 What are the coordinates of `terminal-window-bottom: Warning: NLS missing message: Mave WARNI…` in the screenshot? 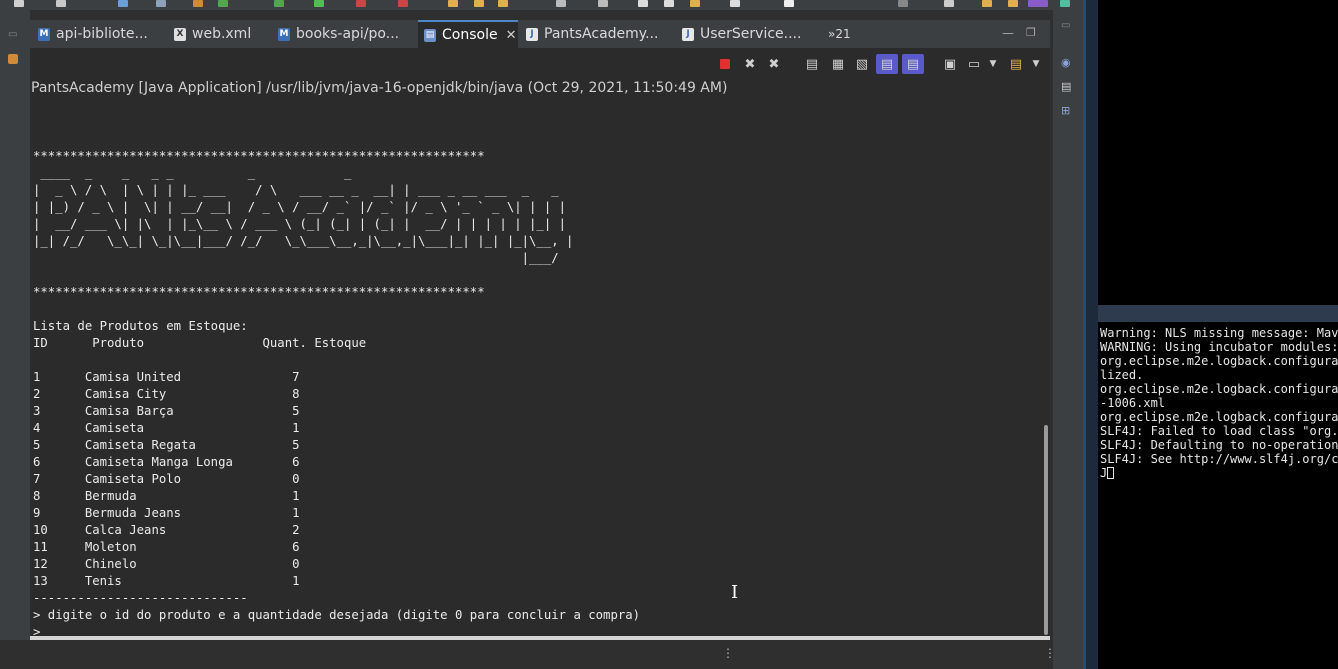 It's located at (1218, 495).